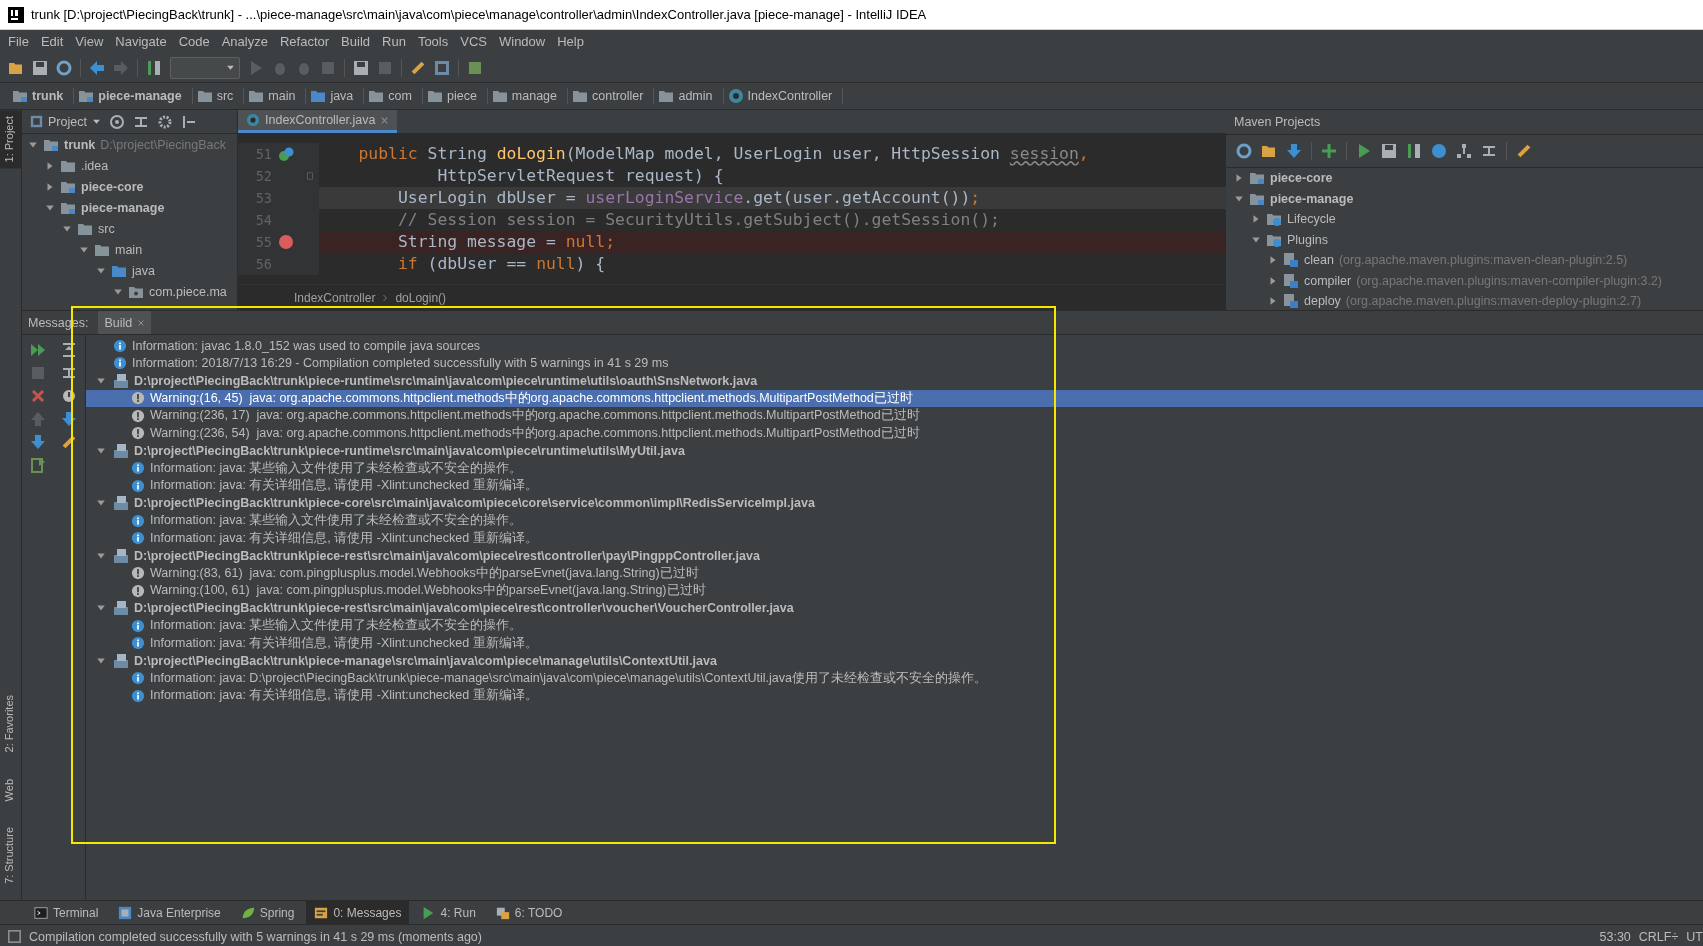 Image resolution: width=1703 pixels, height=946 pixels. I want to click on message-row: D:\project\PiecingBack\trunk\piece-runtime\src\main\java\com\piece\runtime\utils\MyUtil.java, so click(894, 451).